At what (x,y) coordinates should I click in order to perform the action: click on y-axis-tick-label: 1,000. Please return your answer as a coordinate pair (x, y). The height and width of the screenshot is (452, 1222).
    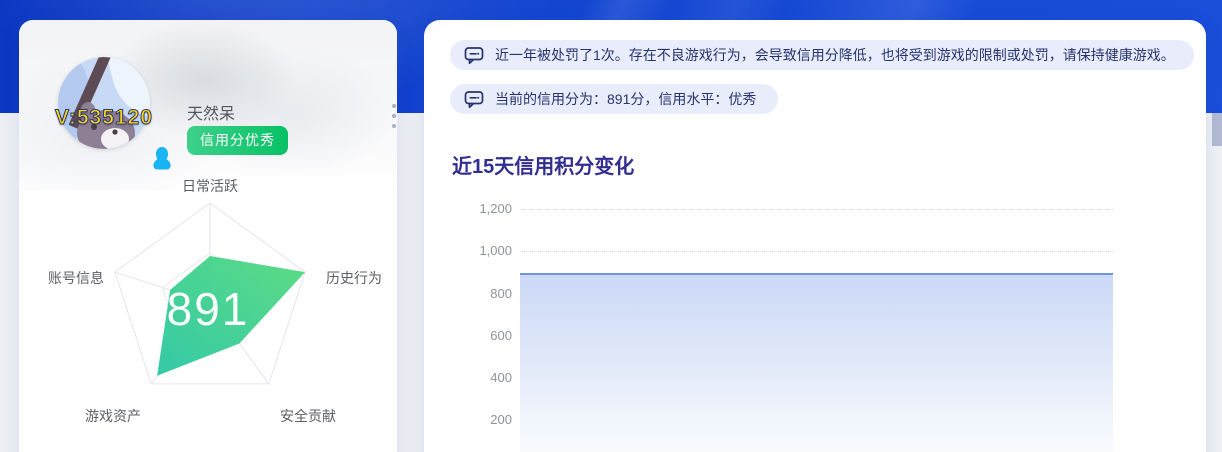
    Looking at the image, I should click on (495, 251).